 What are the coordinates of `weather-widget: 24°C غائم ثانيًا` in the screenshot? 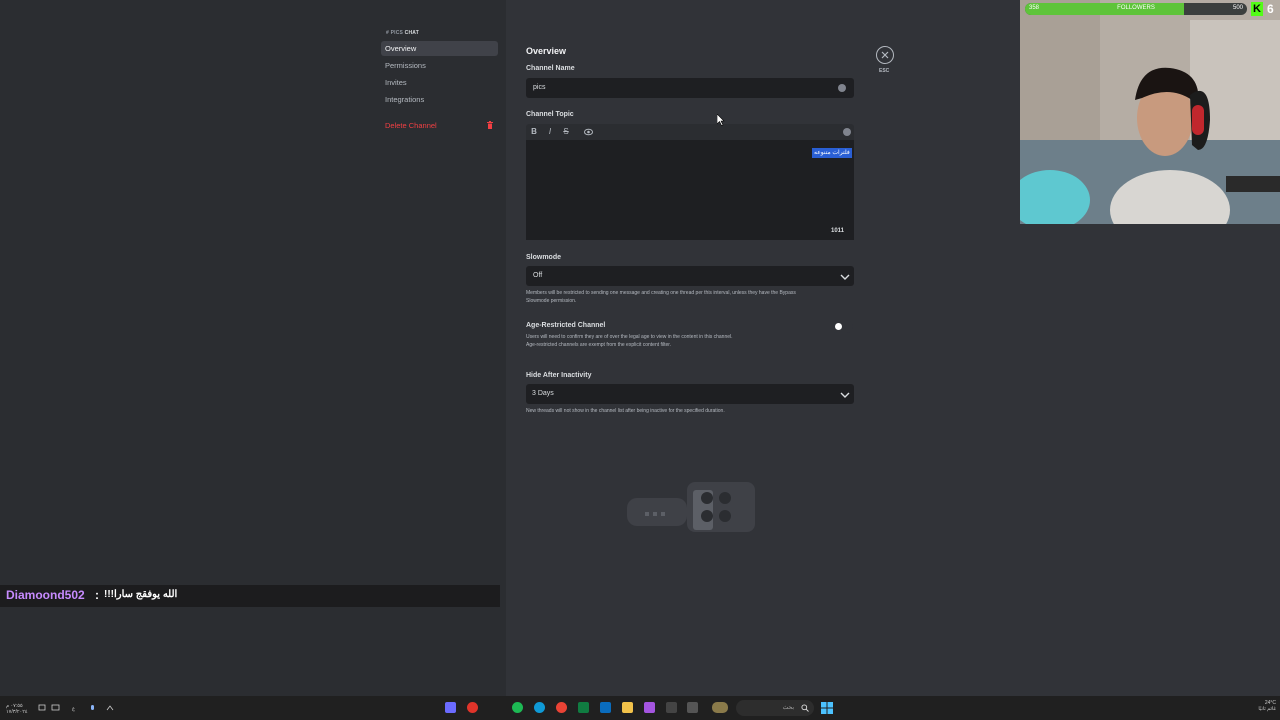 It's located at (1254, 706).